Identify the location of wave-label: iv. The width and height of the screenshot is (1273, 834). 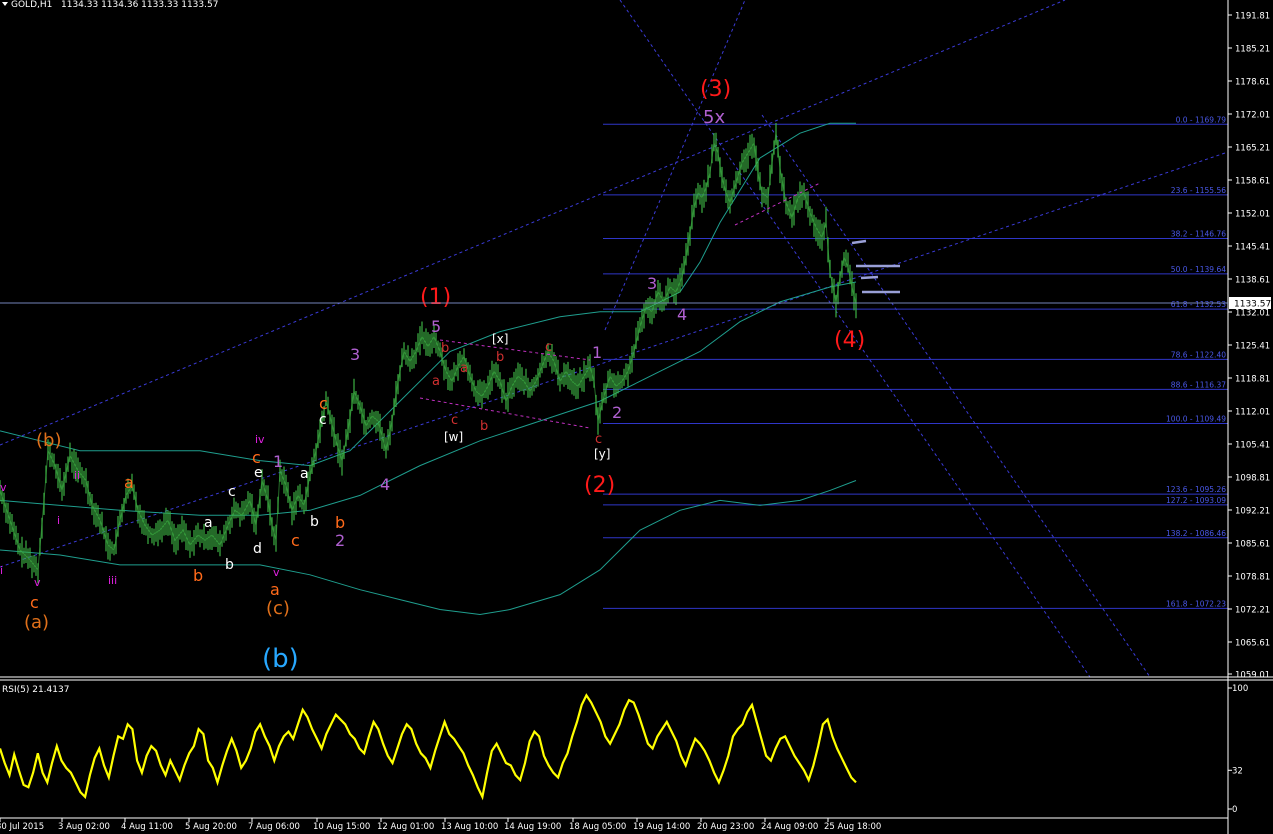
(260, 439).